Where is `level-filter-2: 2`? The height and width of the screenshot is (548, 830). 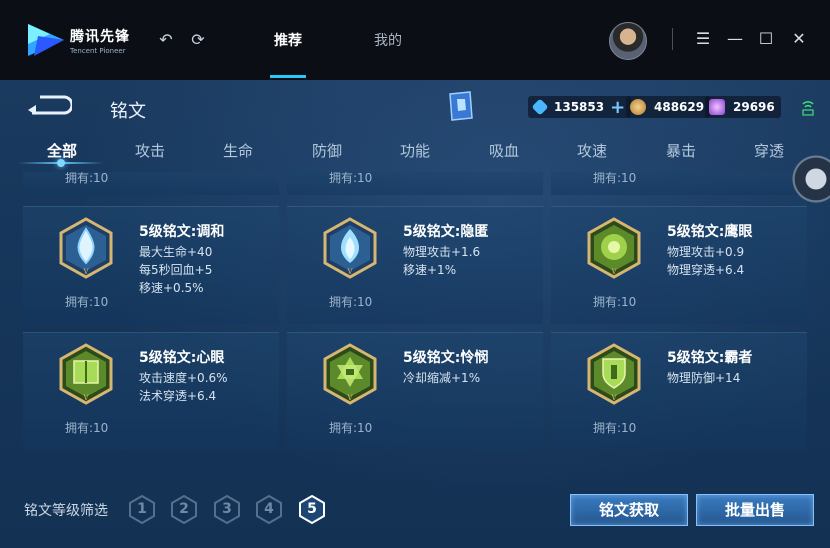
level-filter-2: 2 is located at coordinates (184, 509).